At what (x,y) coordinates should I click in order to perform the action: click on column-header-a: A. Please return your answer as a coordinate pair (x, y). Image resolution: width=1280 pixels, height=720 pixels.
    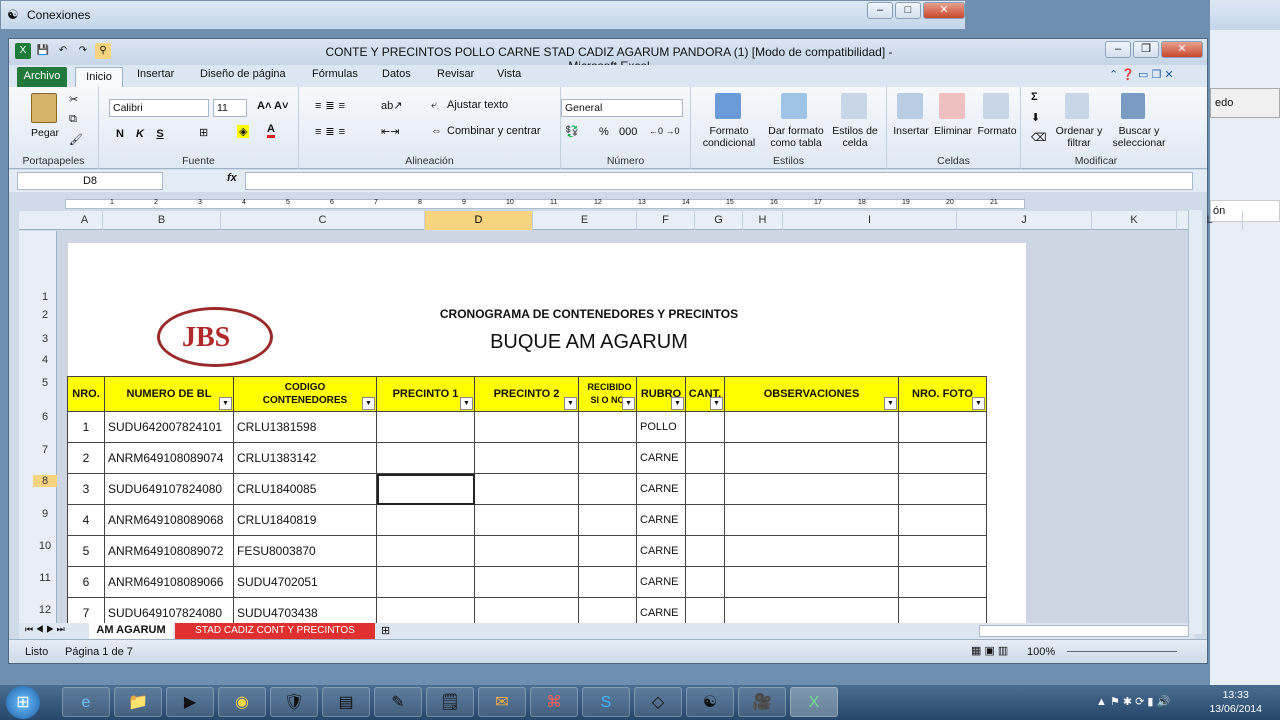
    Looking at the image, I should click on (85, 220).